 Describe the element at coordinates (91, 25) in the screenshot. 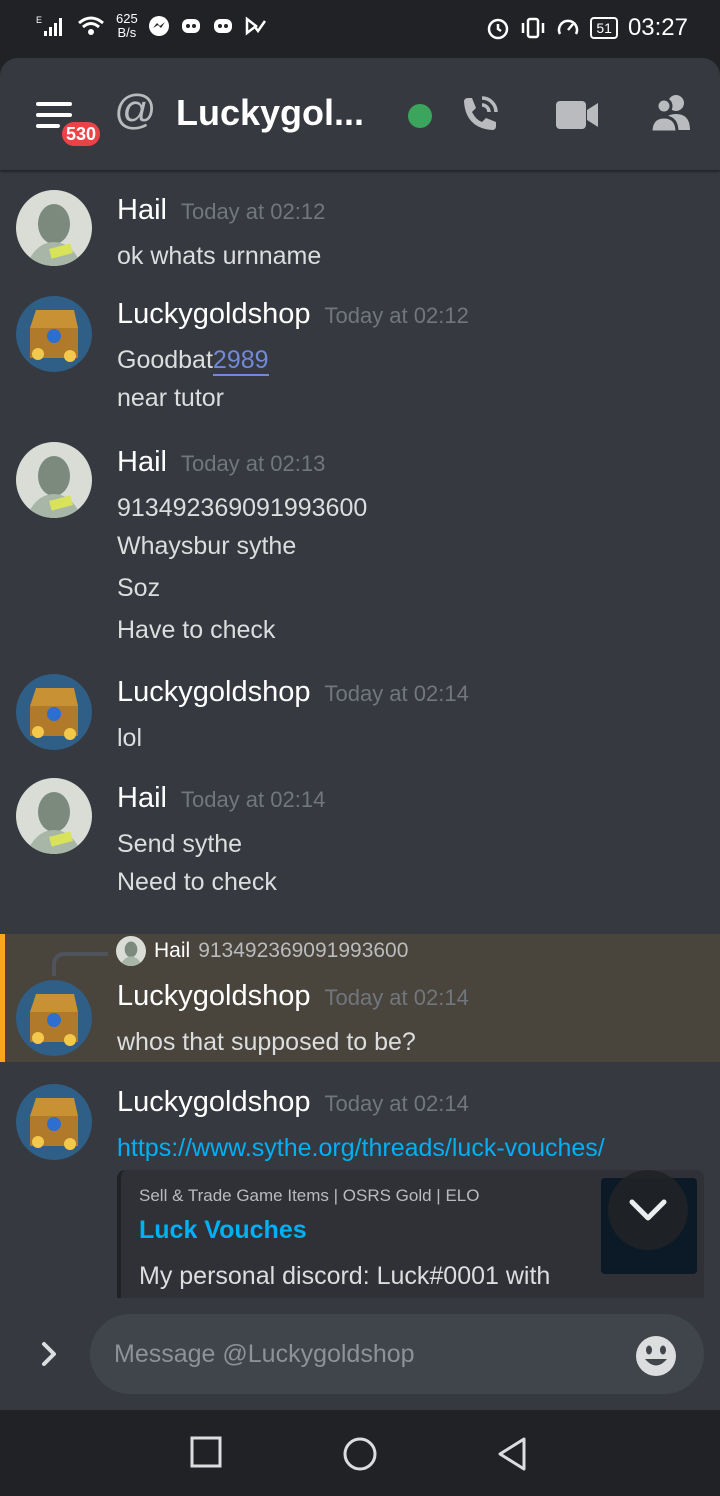

I see `wifi-icon` at that location.